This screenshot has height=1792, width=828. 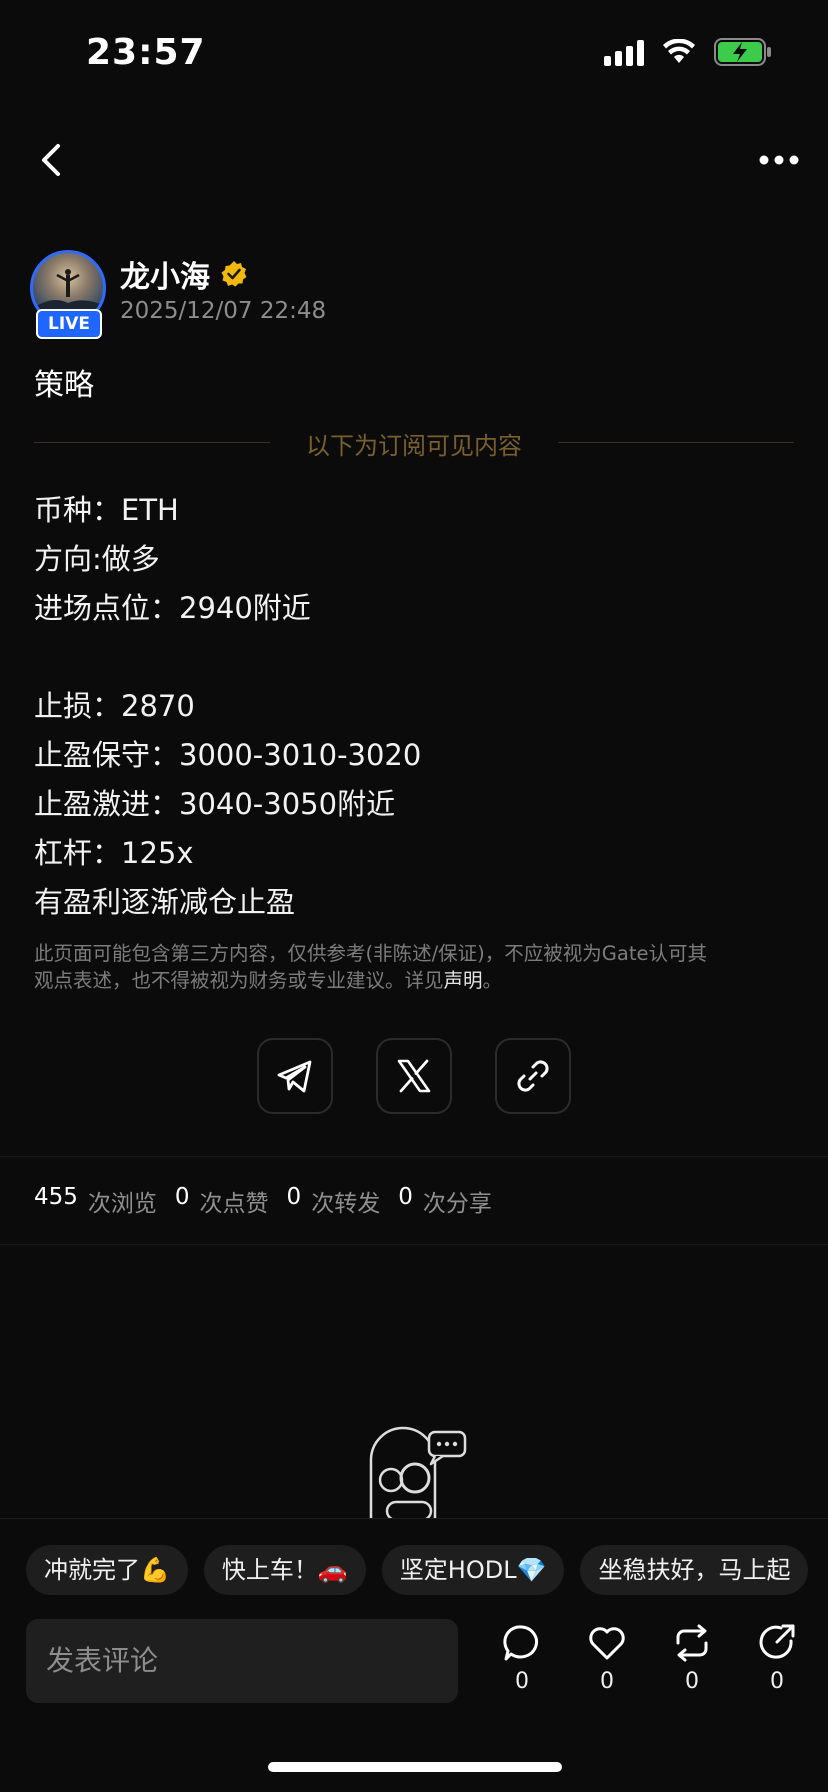 I want to click on stats-divider-top, so click(x=414, y=1156).